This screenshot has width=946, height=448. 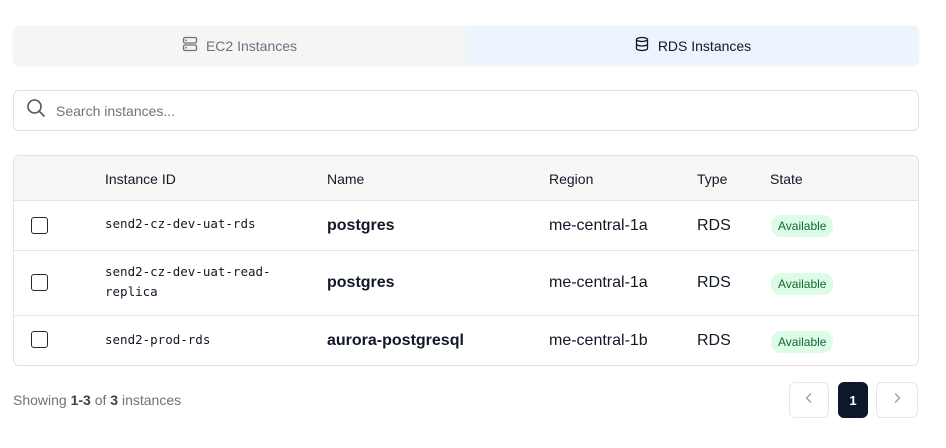 I want to click on chevron-left-icon, so click(x=809, y=400).